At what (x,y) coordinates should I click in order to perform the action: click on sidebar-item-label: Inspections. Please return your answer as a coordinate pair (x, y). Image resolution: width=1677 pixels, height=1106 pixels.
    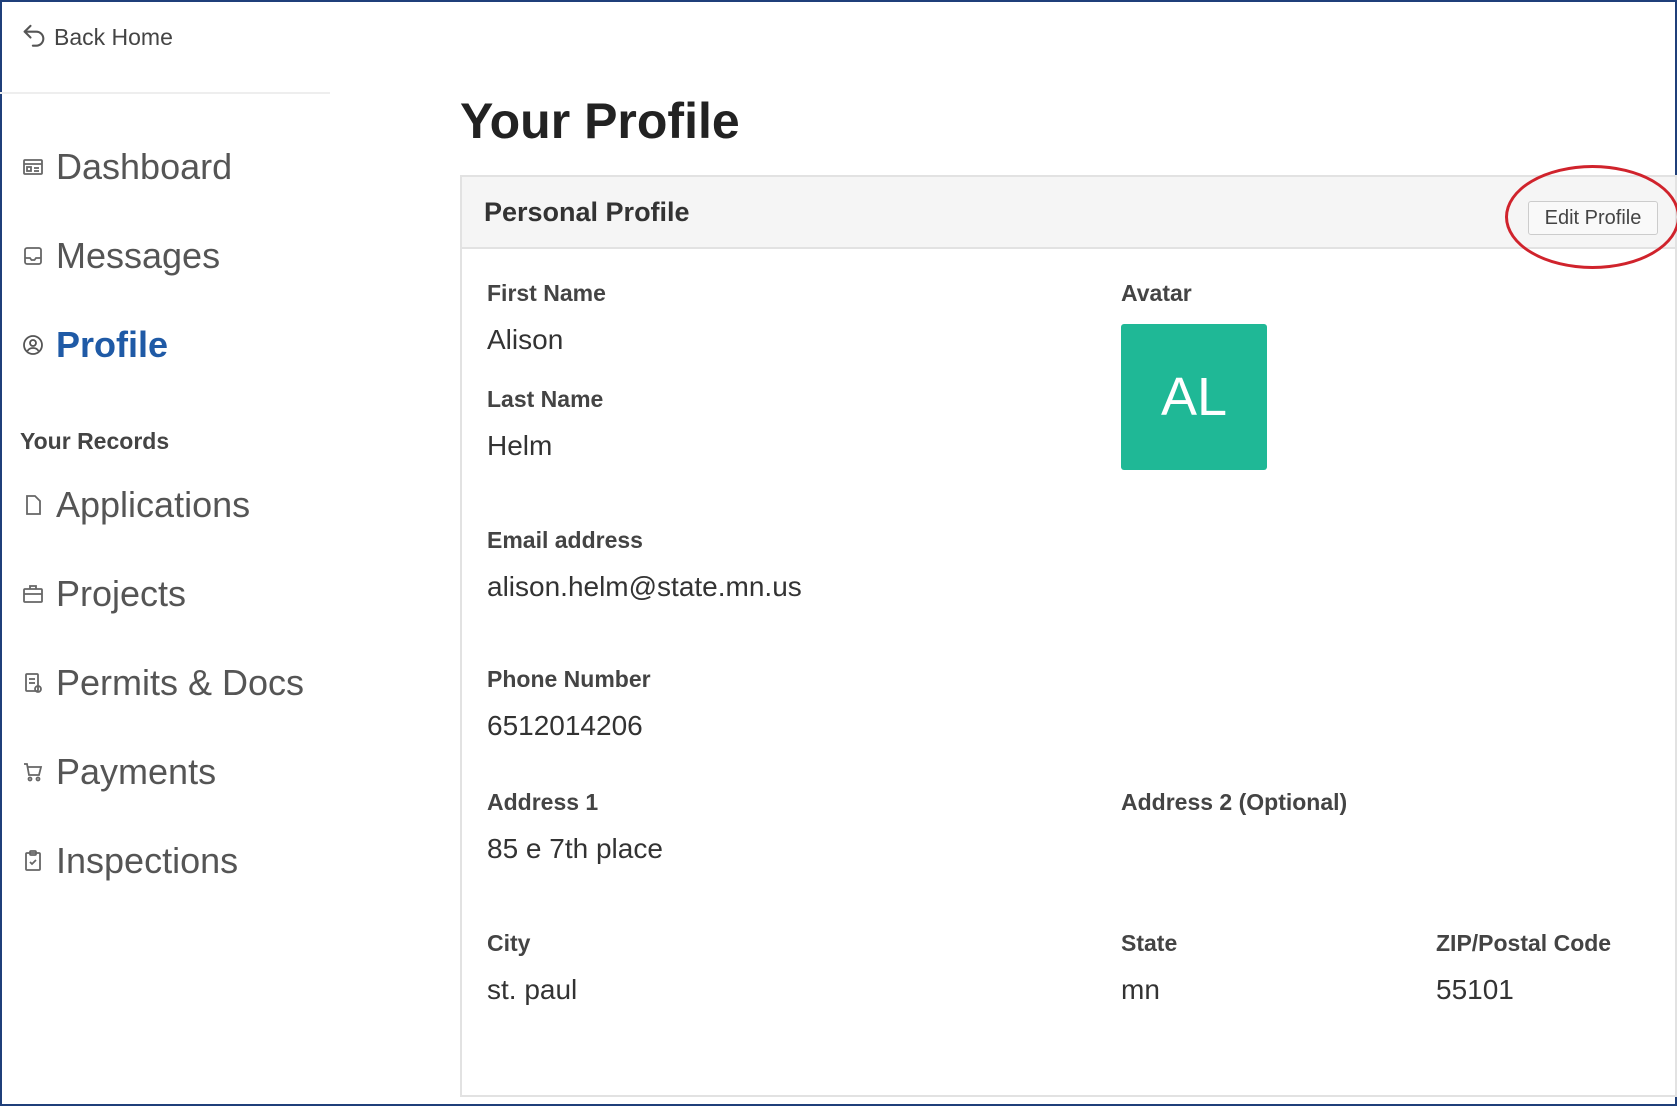
    Looking at the image, I should click on (147, 860).